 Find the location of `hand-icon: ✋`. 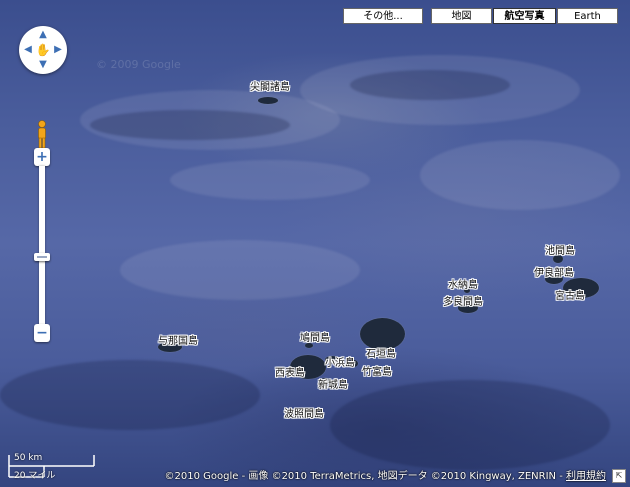

hand-icon: ✋ is located at coordinates (43, 50).